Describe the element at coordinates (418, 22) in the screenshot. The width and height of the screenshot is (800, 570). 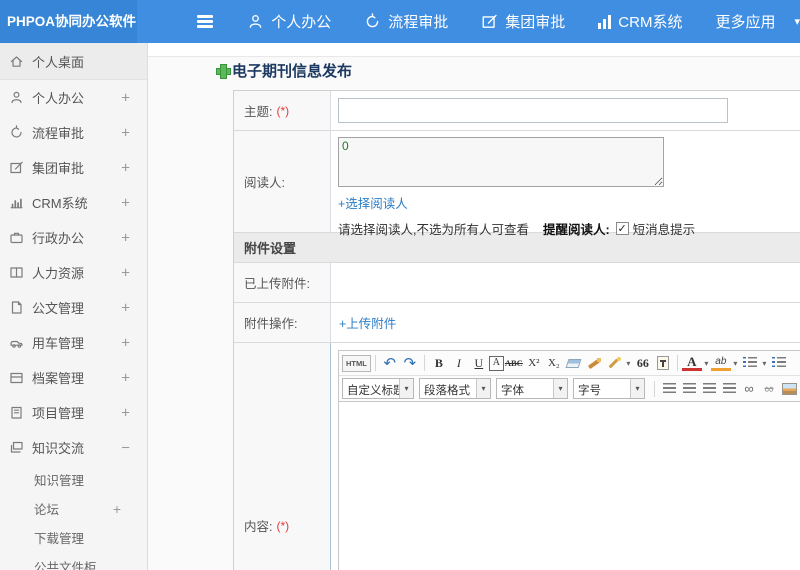
I see `topnav-item-label: 流程审批` at that location.